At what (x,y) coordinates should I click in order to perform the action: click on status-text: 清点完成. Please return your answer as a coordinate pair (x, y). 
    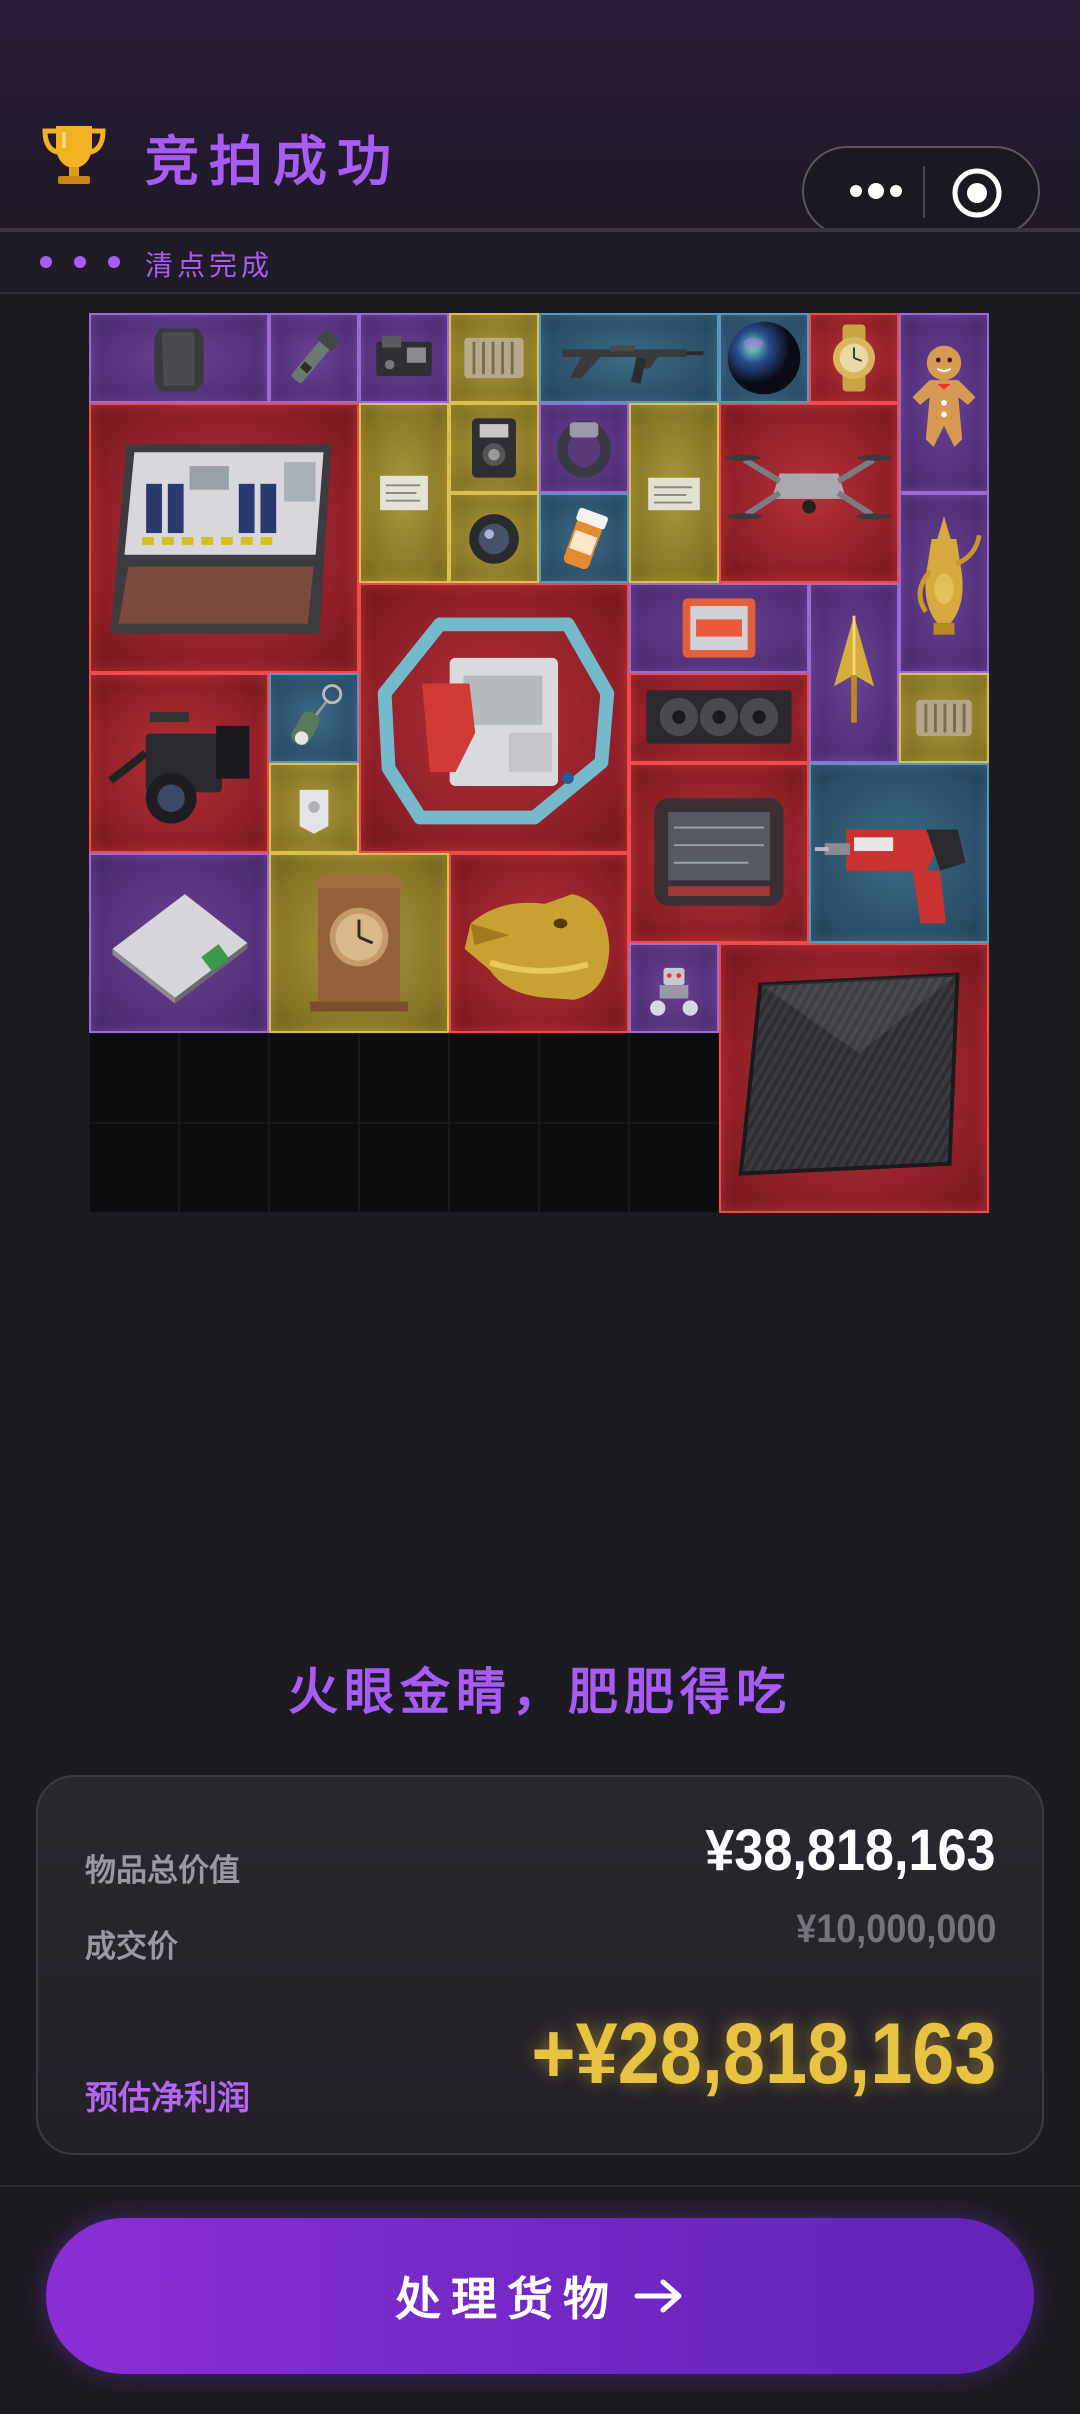
    Looking at the image, I should click on (209, 265).